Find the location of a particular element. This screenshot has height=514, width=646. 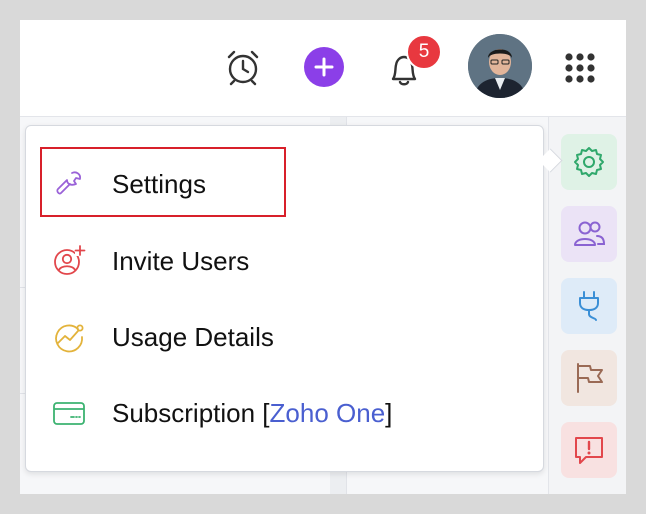

add-button is located at coordinates (324, 67).